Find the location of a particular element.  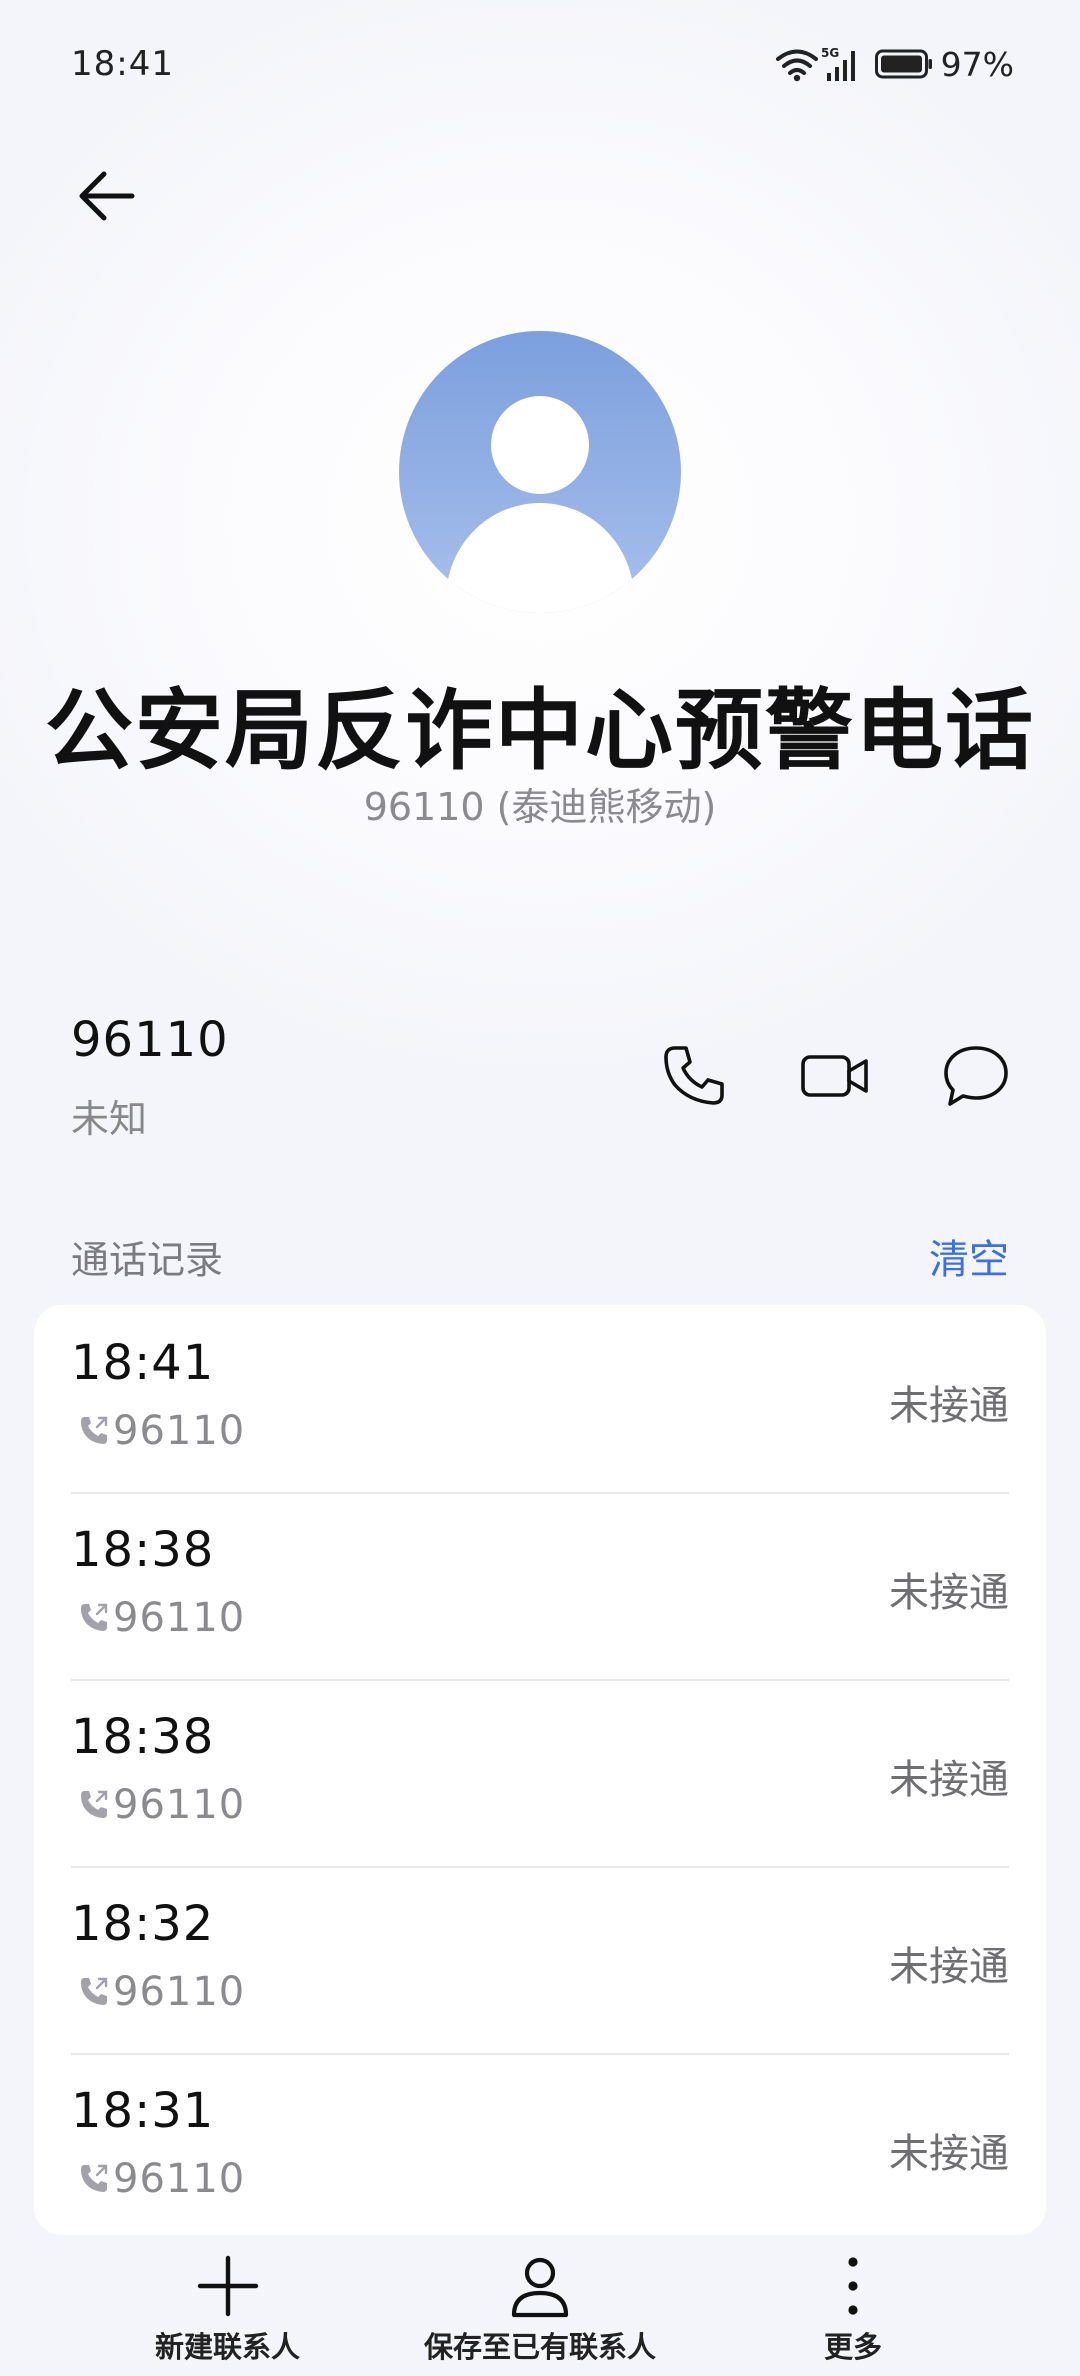

signal-icon: 5G is located at coordinates (838, 63).